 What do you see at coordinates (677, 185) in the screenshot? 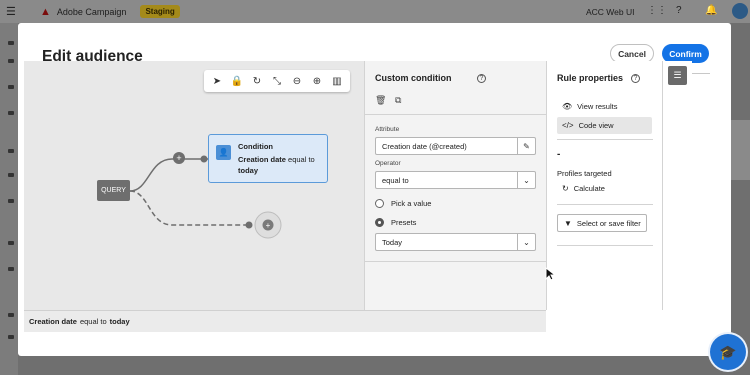
I see `right-rail: ☰` at bounding box center [677, 185].